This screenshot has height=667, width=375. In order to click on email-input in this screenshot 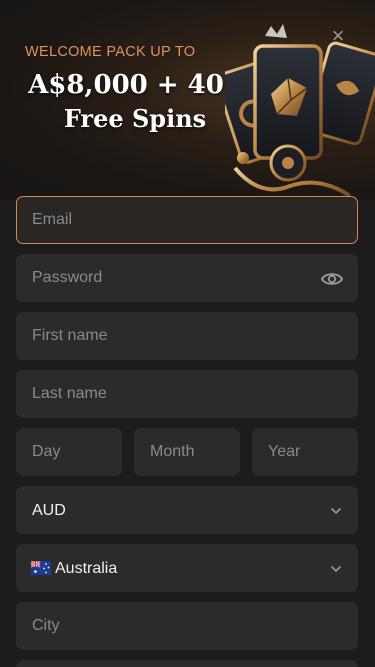, I will do `click(187, 220)`.